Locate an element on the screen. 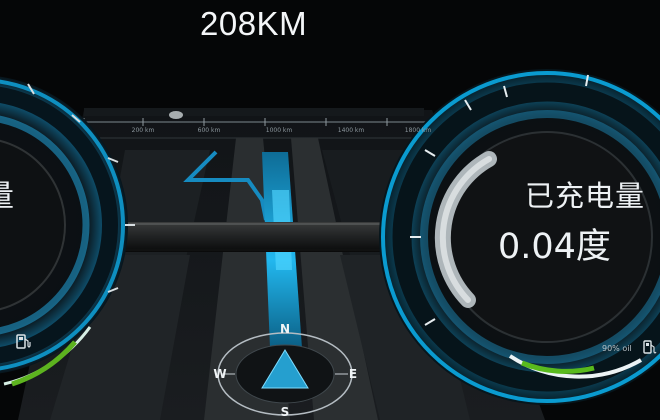  scale-label: 1800 km is located at coordinates (418, 130).